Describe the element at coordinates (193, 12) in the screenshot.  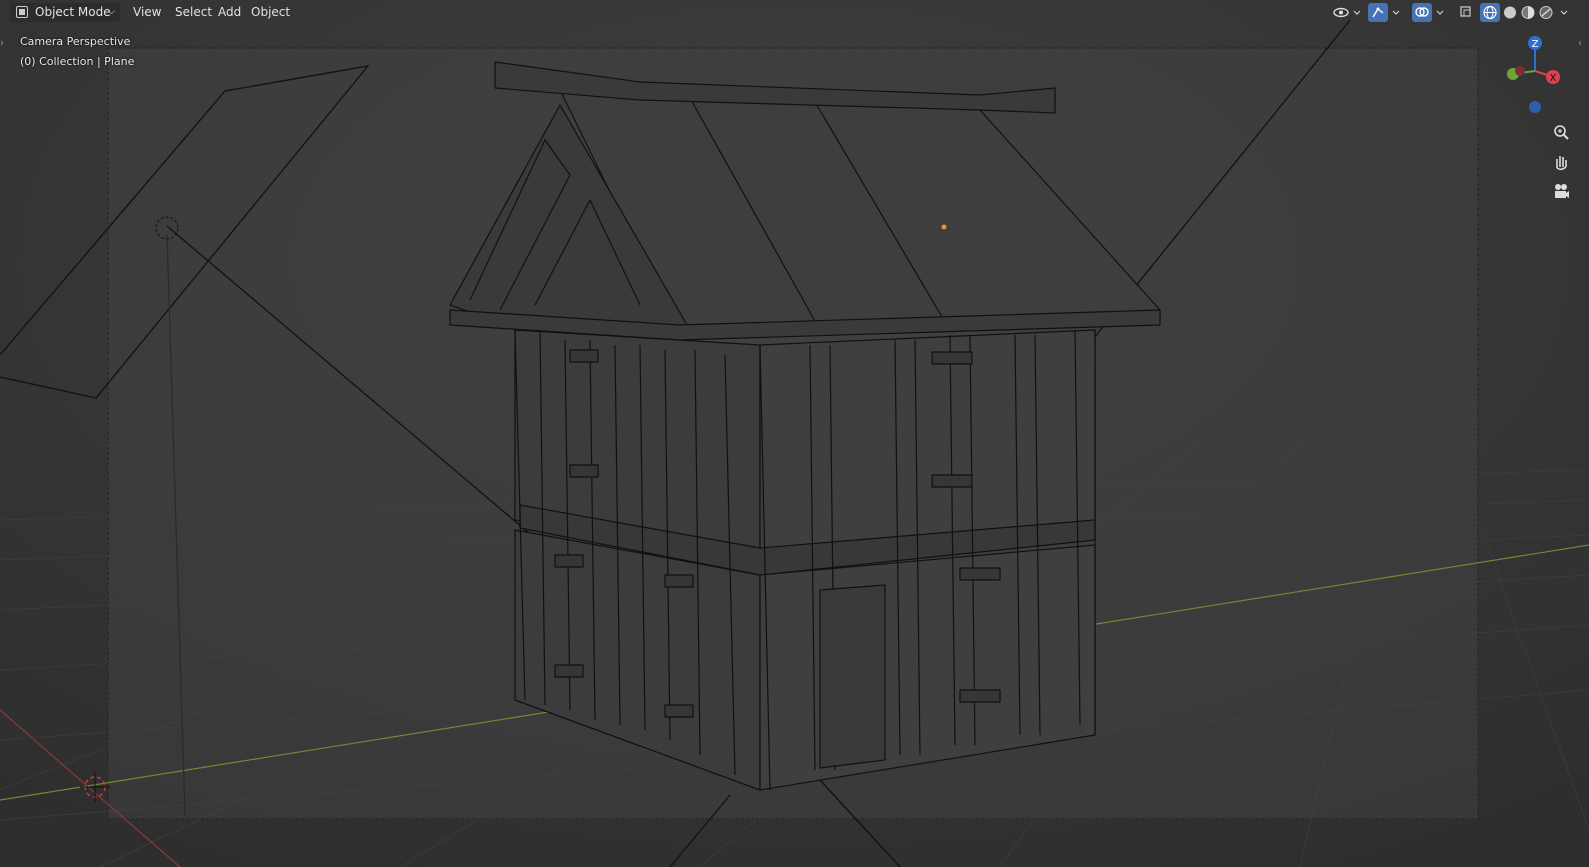
I see `select-menu: Select` at that location.